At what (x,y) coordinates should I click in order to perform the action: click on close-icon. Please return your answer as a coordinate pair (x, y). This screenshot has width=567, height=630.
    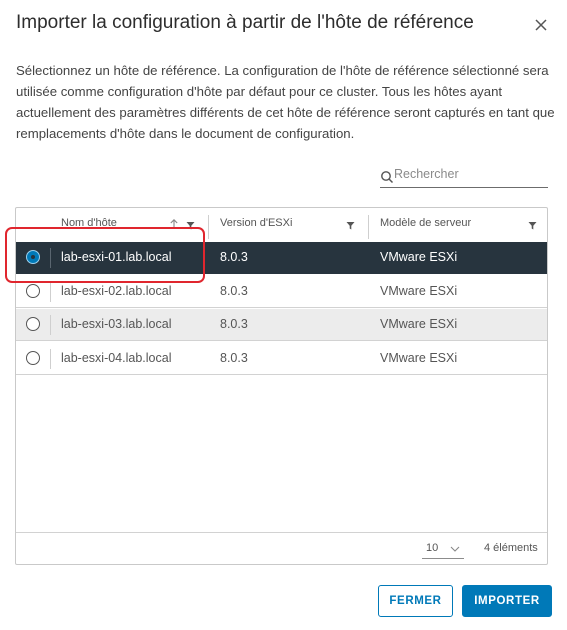
    Looking at the image, I should click on (541, 25).